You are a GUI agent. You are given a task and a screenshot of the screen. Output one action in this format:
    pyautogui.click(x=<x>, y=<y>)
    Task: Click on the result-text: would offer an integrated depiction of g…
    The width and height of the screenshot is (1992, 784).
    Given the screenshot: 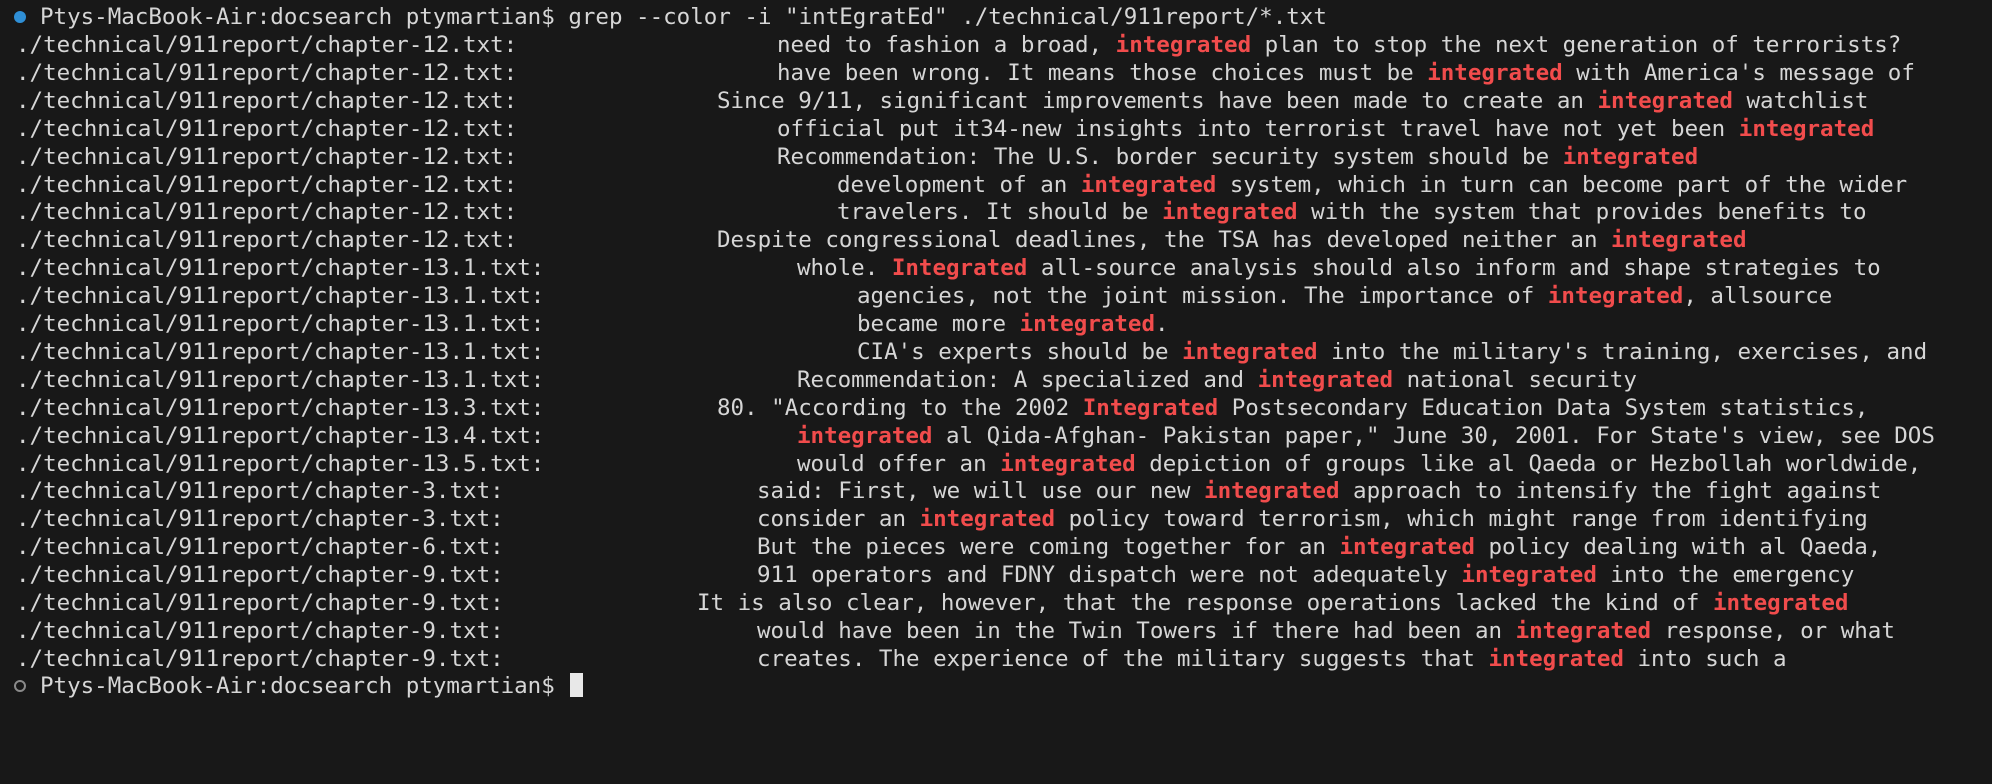 What is the action you would take?
    pyautogui.click(x=1359, y=464)
    